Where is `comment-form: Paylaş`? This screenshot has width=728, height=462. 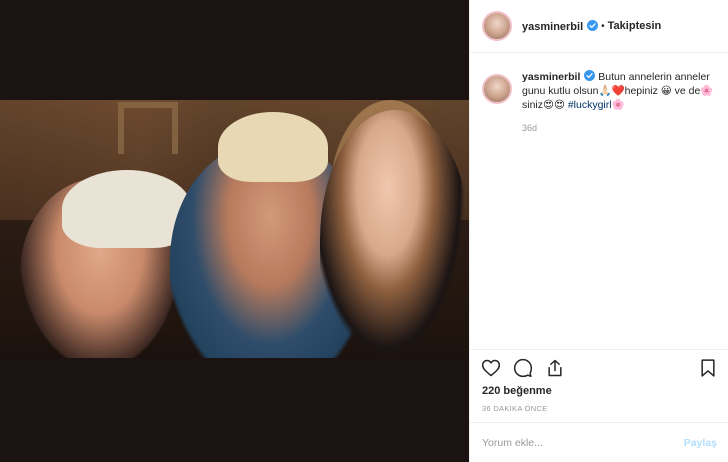 comment-form: Paylaş is located at coordinates (599, 442).